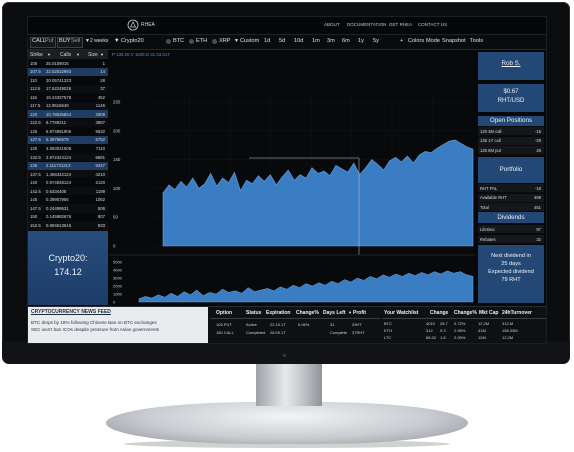  What do you see at coordinates (68, 131) in the screenshot?
I see `table-row: 125 6.974891906 5932` at bounding box center [68, 131].